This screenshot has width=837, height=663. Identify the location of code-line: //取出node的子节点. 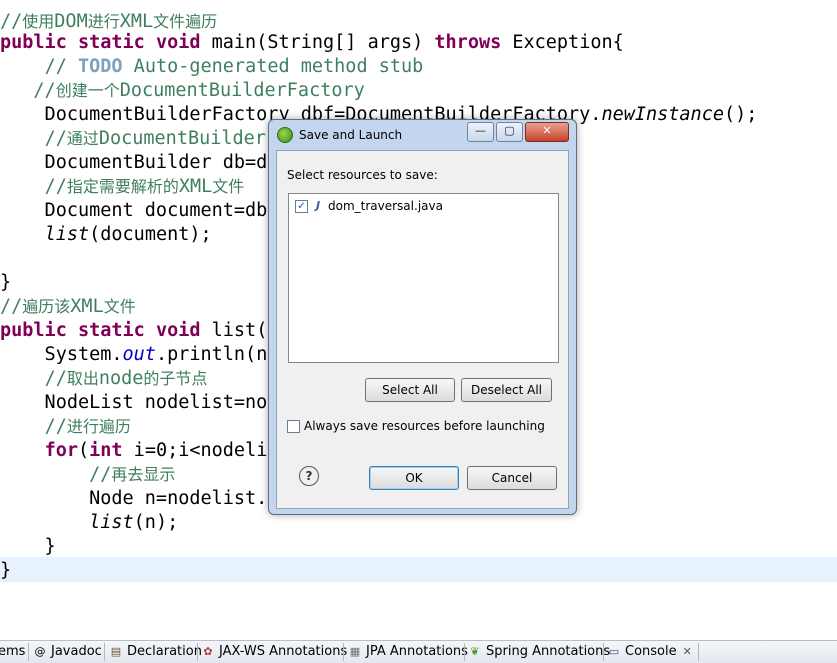
(104, 379).